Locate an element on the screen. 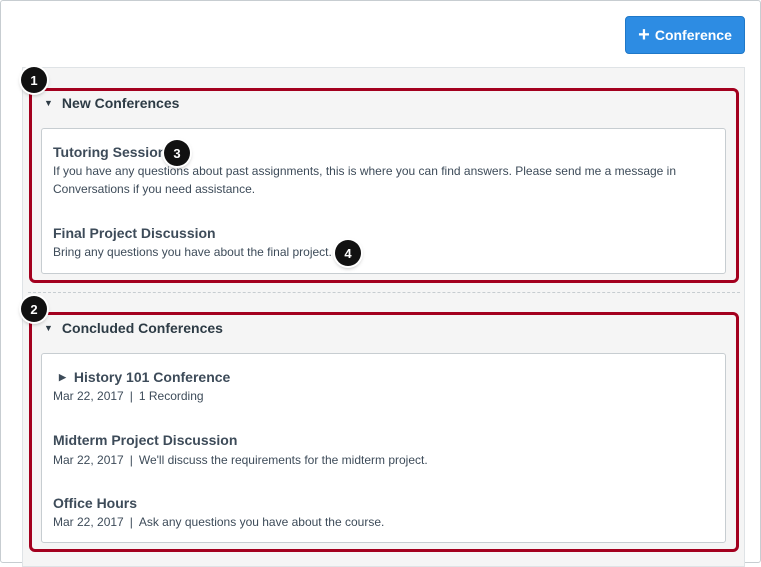 Image resolution: width=761 pixels, height=567 pixels. add-conference-button: + Conference is located at coordinates (685, 35).